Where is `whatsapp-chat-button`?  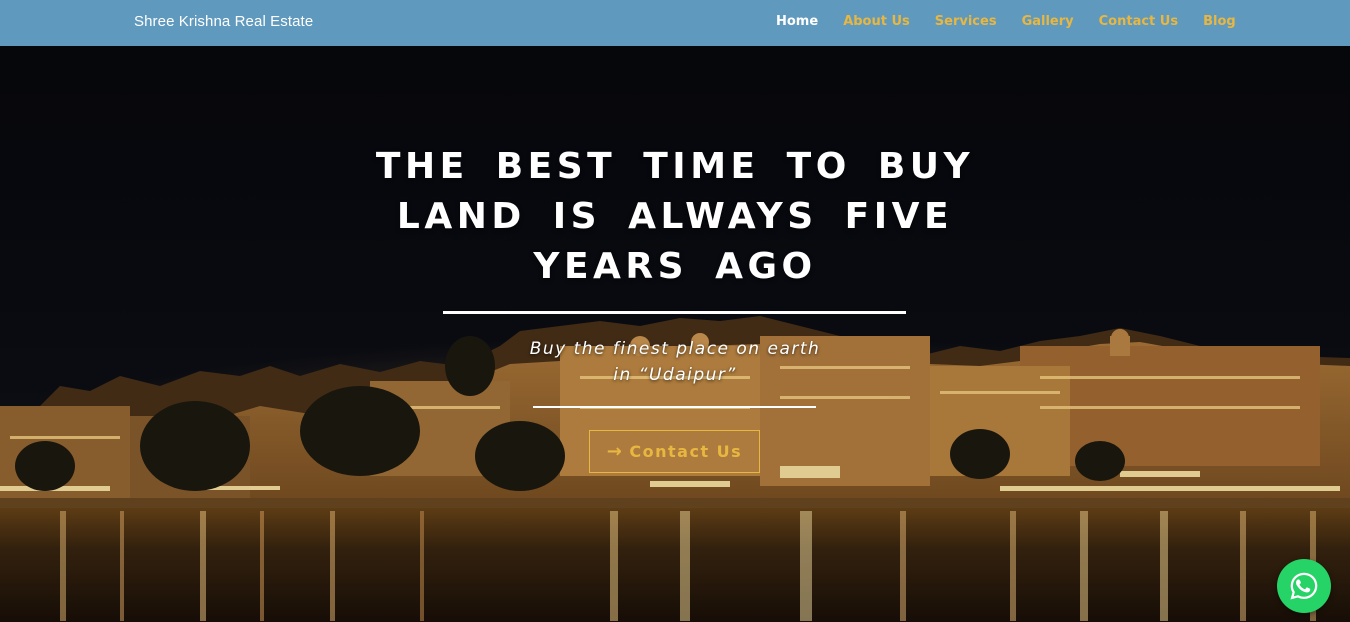
whatsapp-chat-button is located at coordinates (1304, 586).